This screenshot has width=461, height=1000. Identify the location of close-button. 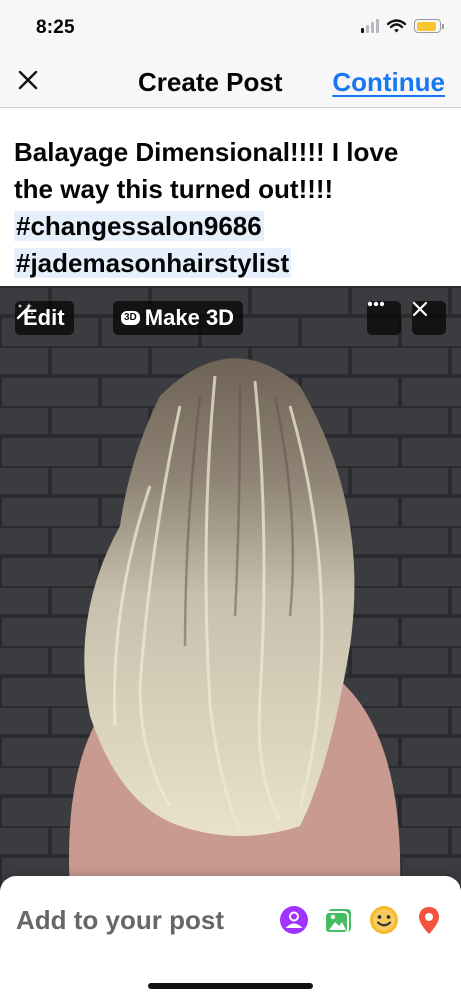
(28, 80).